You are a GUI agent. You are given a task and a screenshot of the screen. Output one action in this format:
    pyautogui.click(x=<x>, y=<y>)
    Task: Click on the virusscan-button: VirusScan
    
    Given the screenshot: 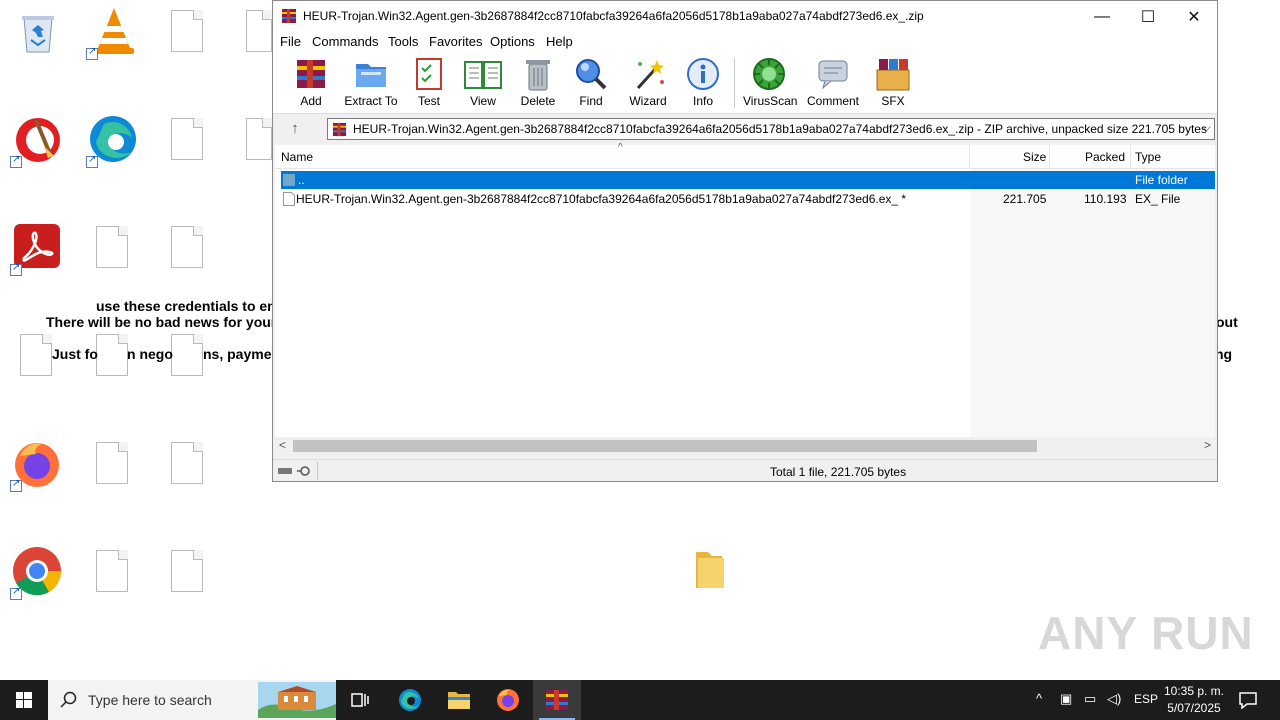 What is the action you would take?
    pyautogui.click(x=770, y=84)
    